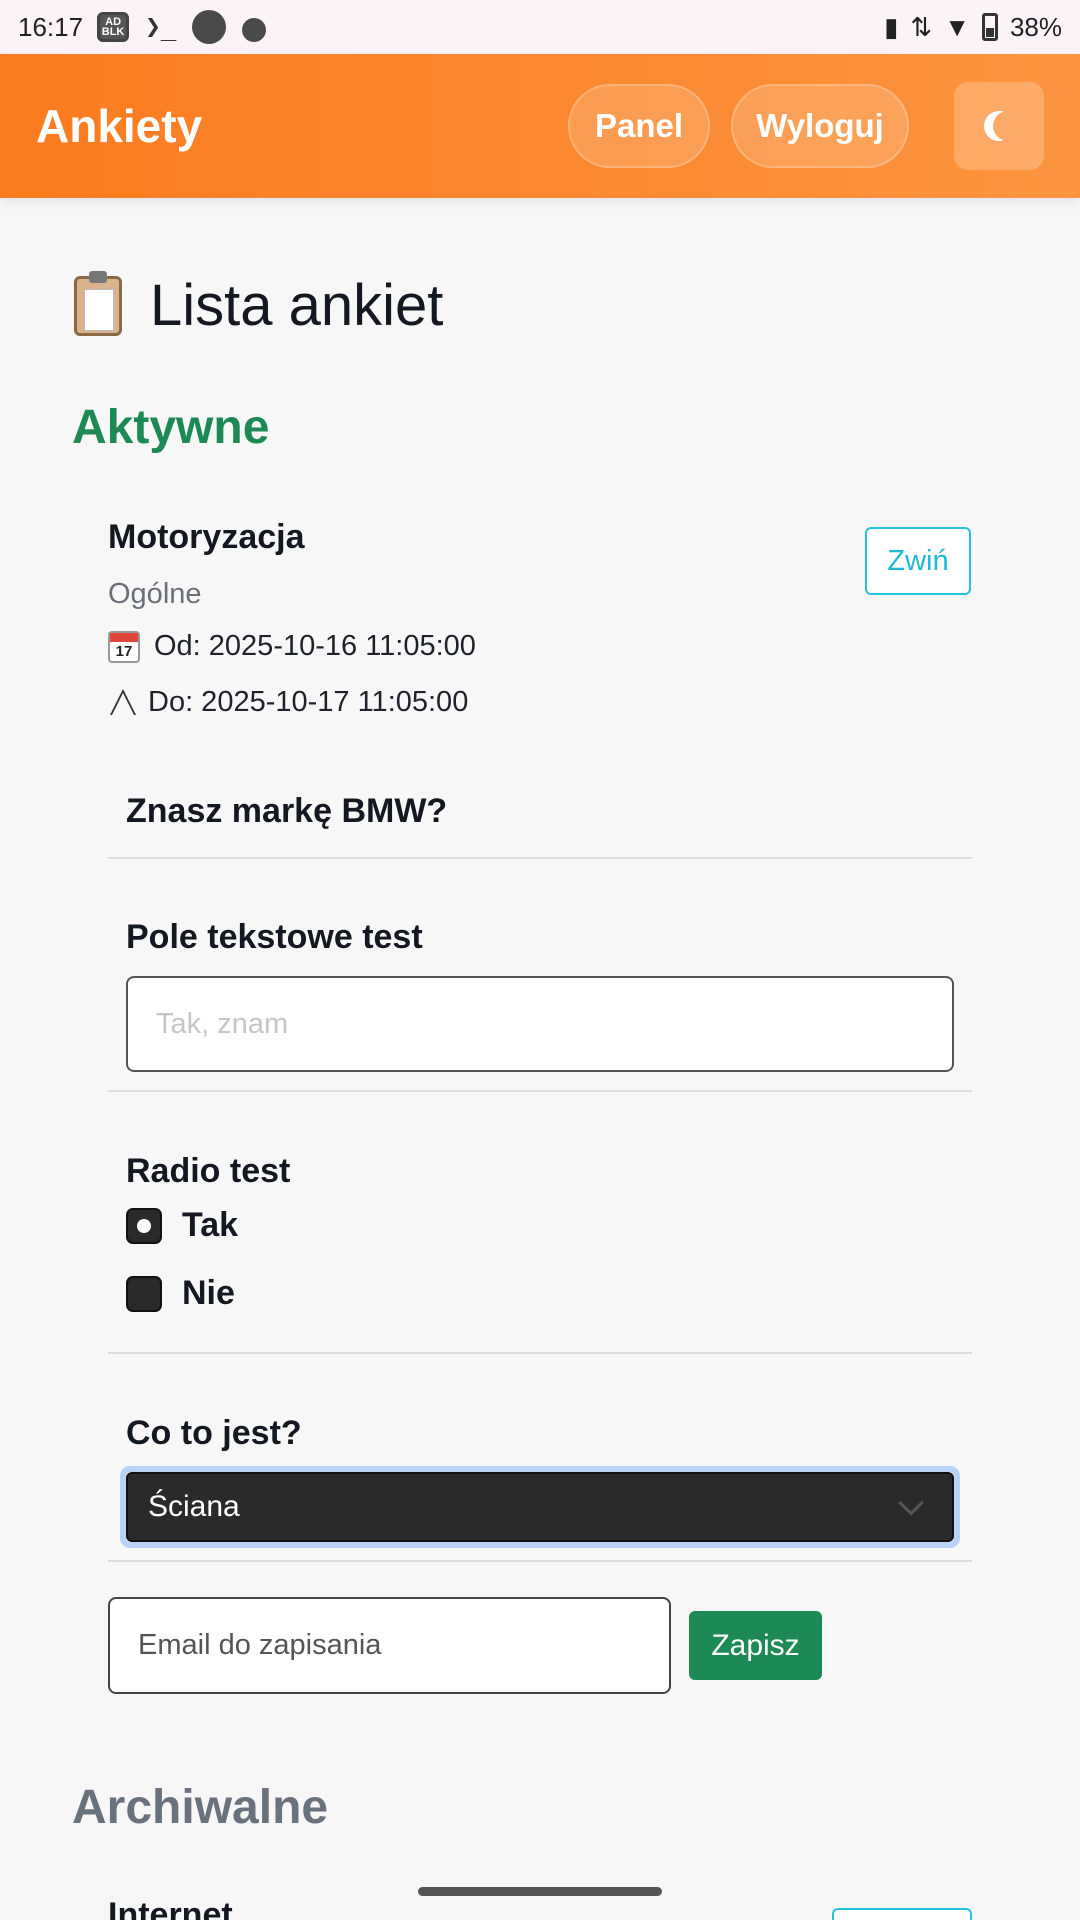 This screenshot has width=1080, height=1920. What do you see at coordinates (308, 701) in the screenshot?
I see `date-to-text: Do: 2025-10-17 11:05:00` at bounding box center [308, 701].